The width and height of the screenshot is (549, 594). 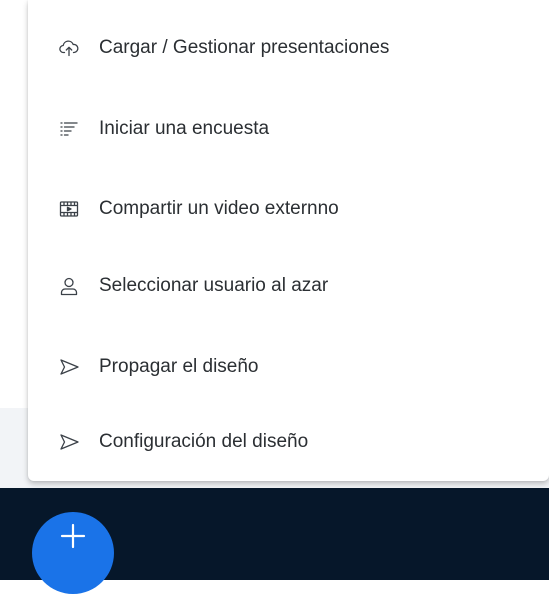 I want to click on menu-item-label: Seleccionar usuario al azar, so click(x=214, y=285).